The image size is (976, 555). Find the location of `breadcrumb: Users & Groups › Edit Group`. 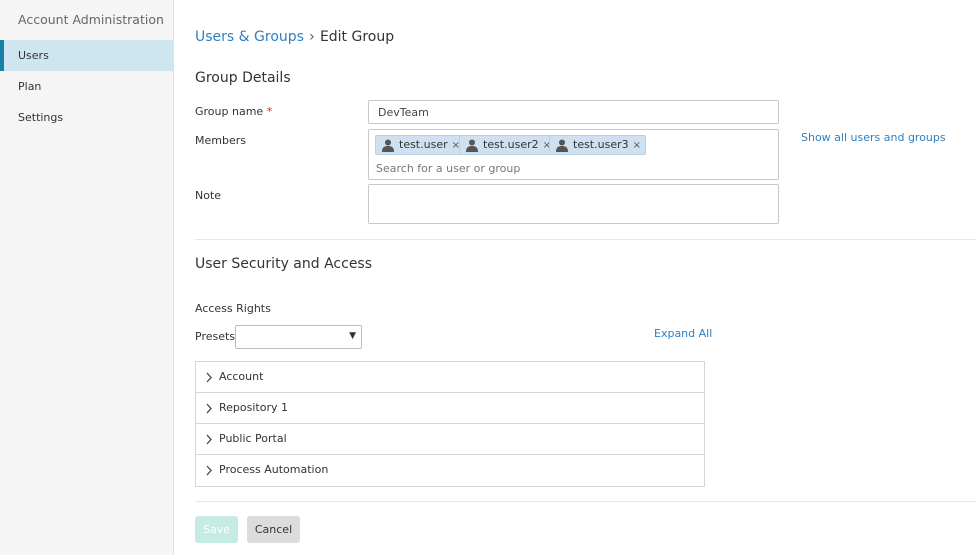

breadcrumb: Users & Groups › Edit Group is located at coordinates (294, 37).